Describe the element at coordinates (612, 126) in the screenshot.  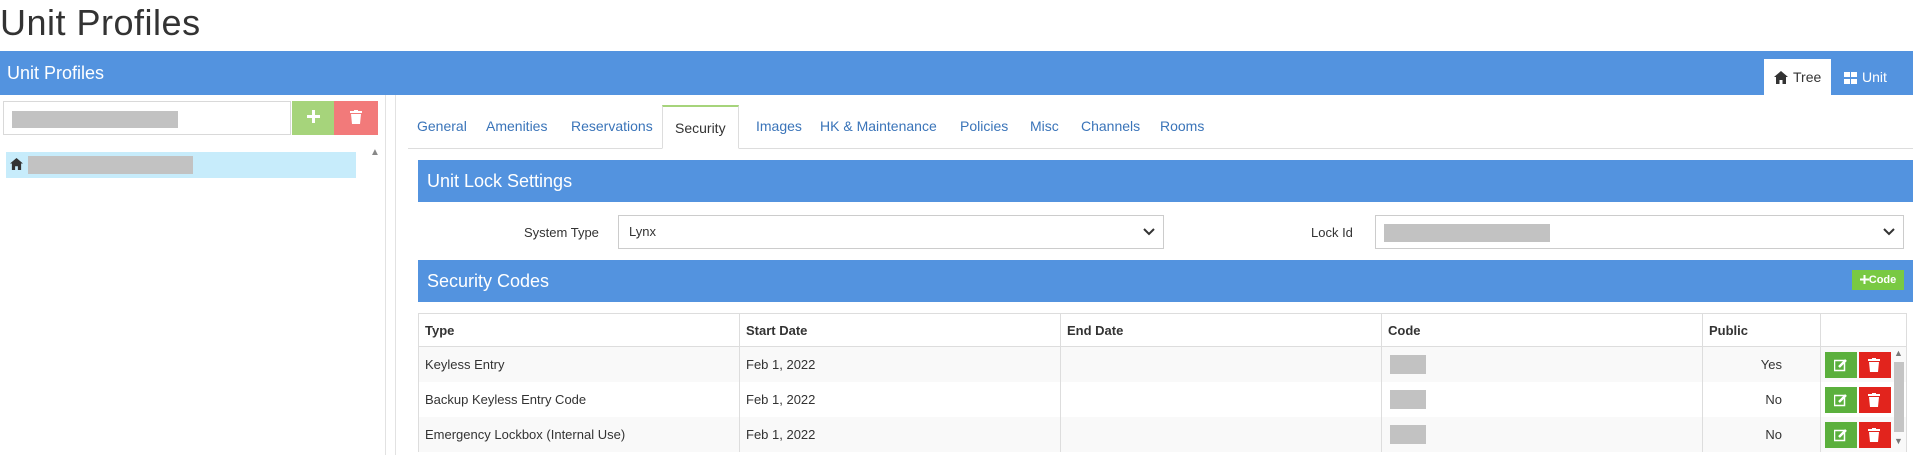
I see `tab-reservations: Reservations` at that location.